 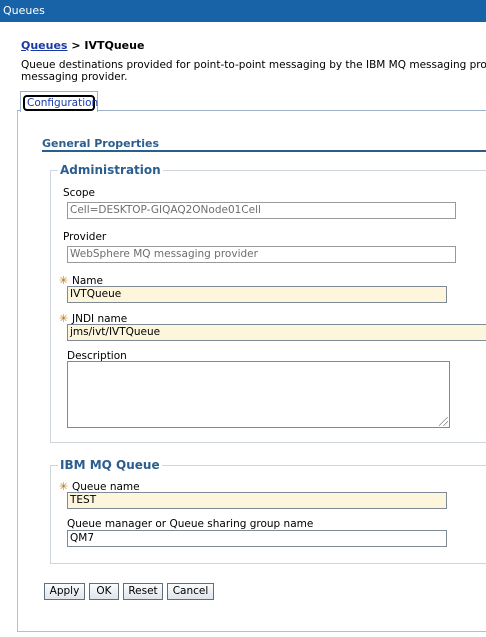 I want to click on ibm-mq-queue-group: IBM MQ Queue, so click(x=268, y=511).